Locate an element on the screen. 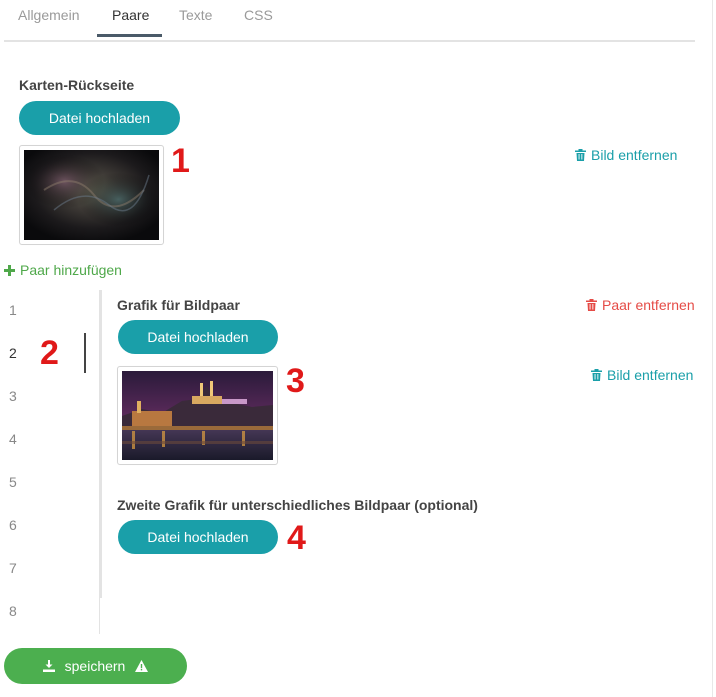 Image resolution: width=716 pixels, height=697 pixels. pair-thumbnail is located at coordinates (197, 415).